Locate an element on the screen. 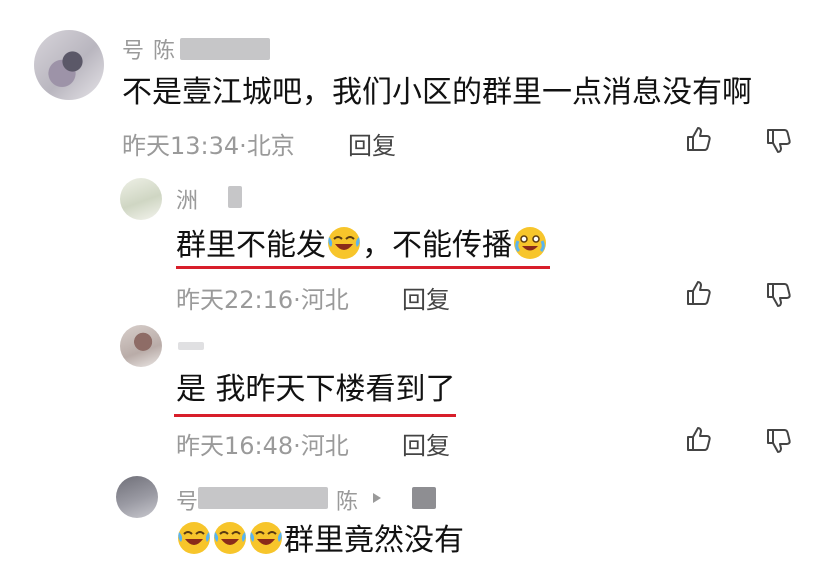 The width and height of the screenshot is (826, 568). username: 洲 is located at coordinates (187, 199).